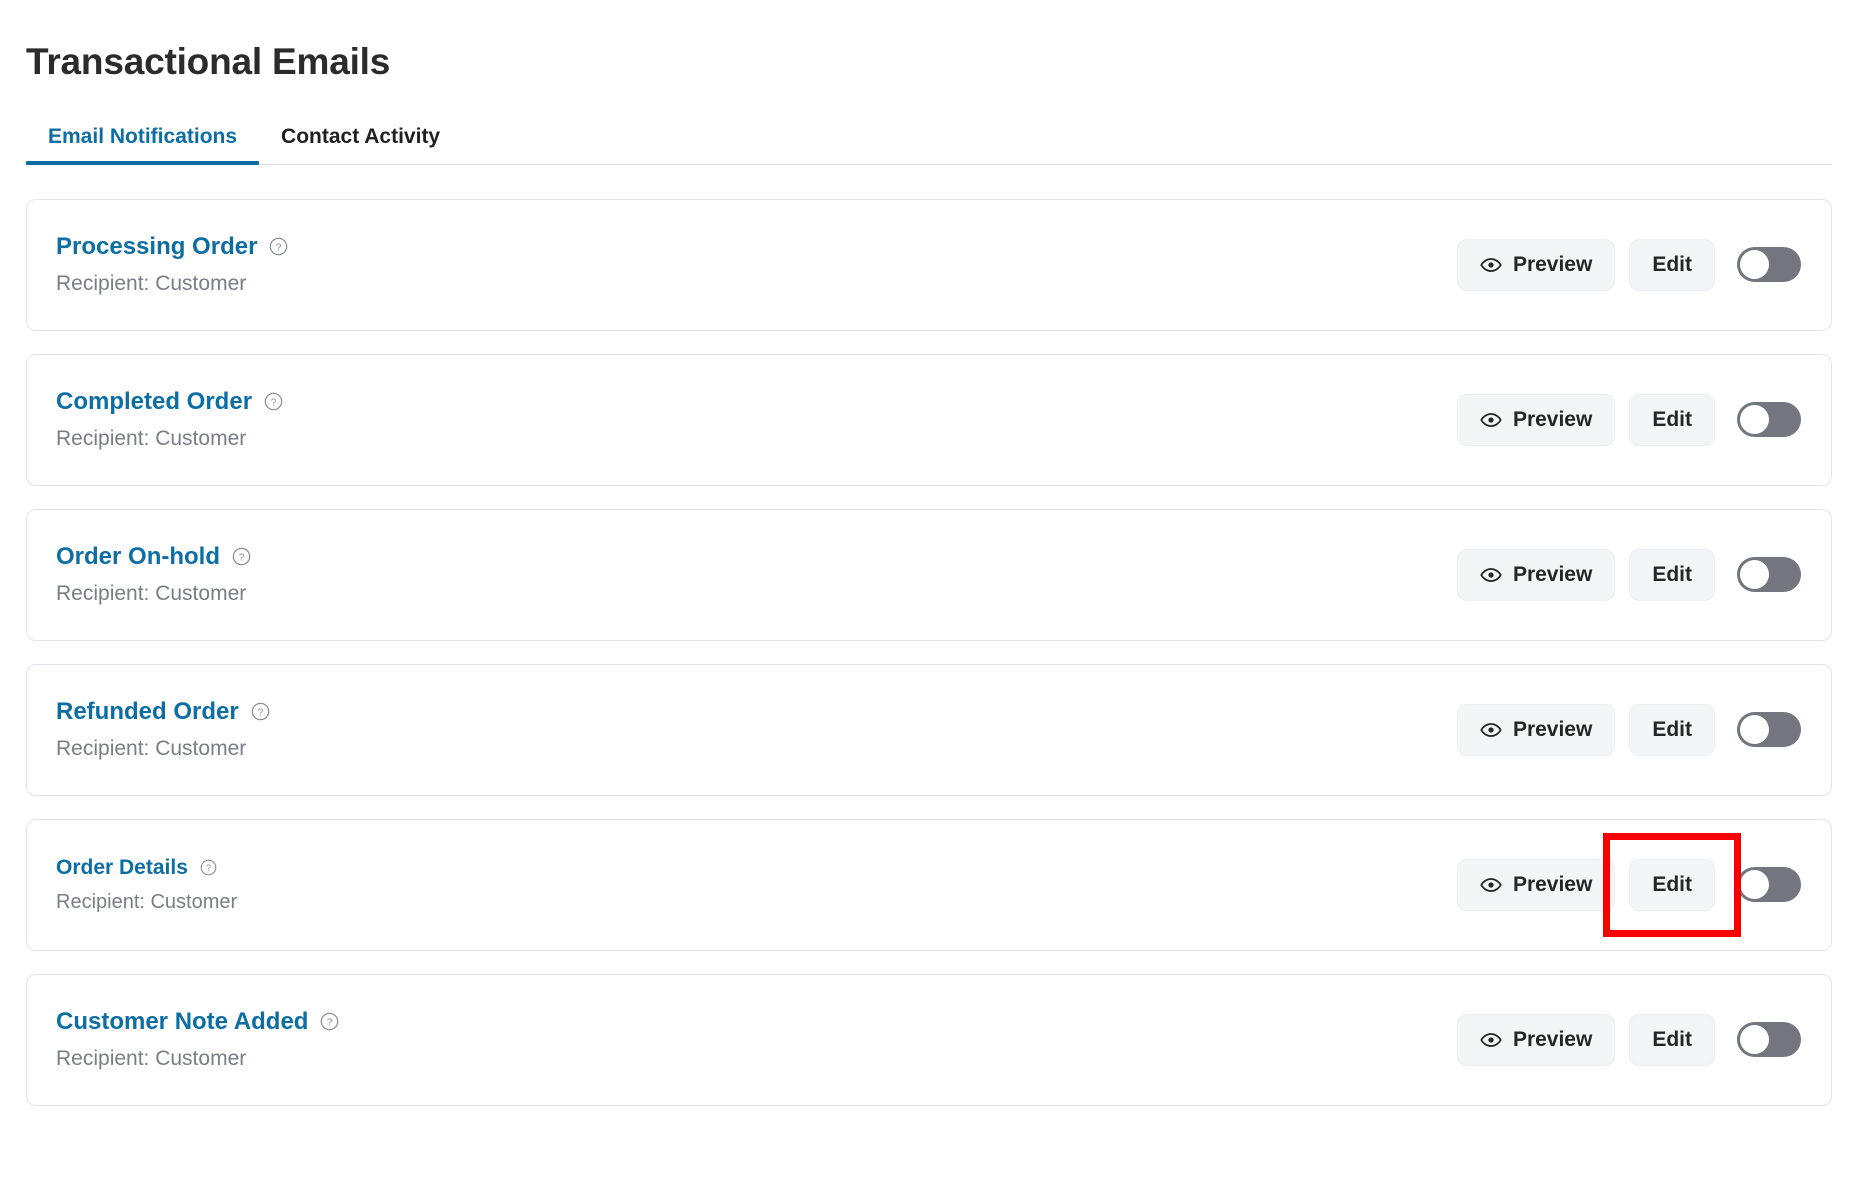 This screenshot has width=1858, height=1178. Describe the element at coordinates (154, 402) in the screenshot. I see `email-title-link: Completed Order` at that location.